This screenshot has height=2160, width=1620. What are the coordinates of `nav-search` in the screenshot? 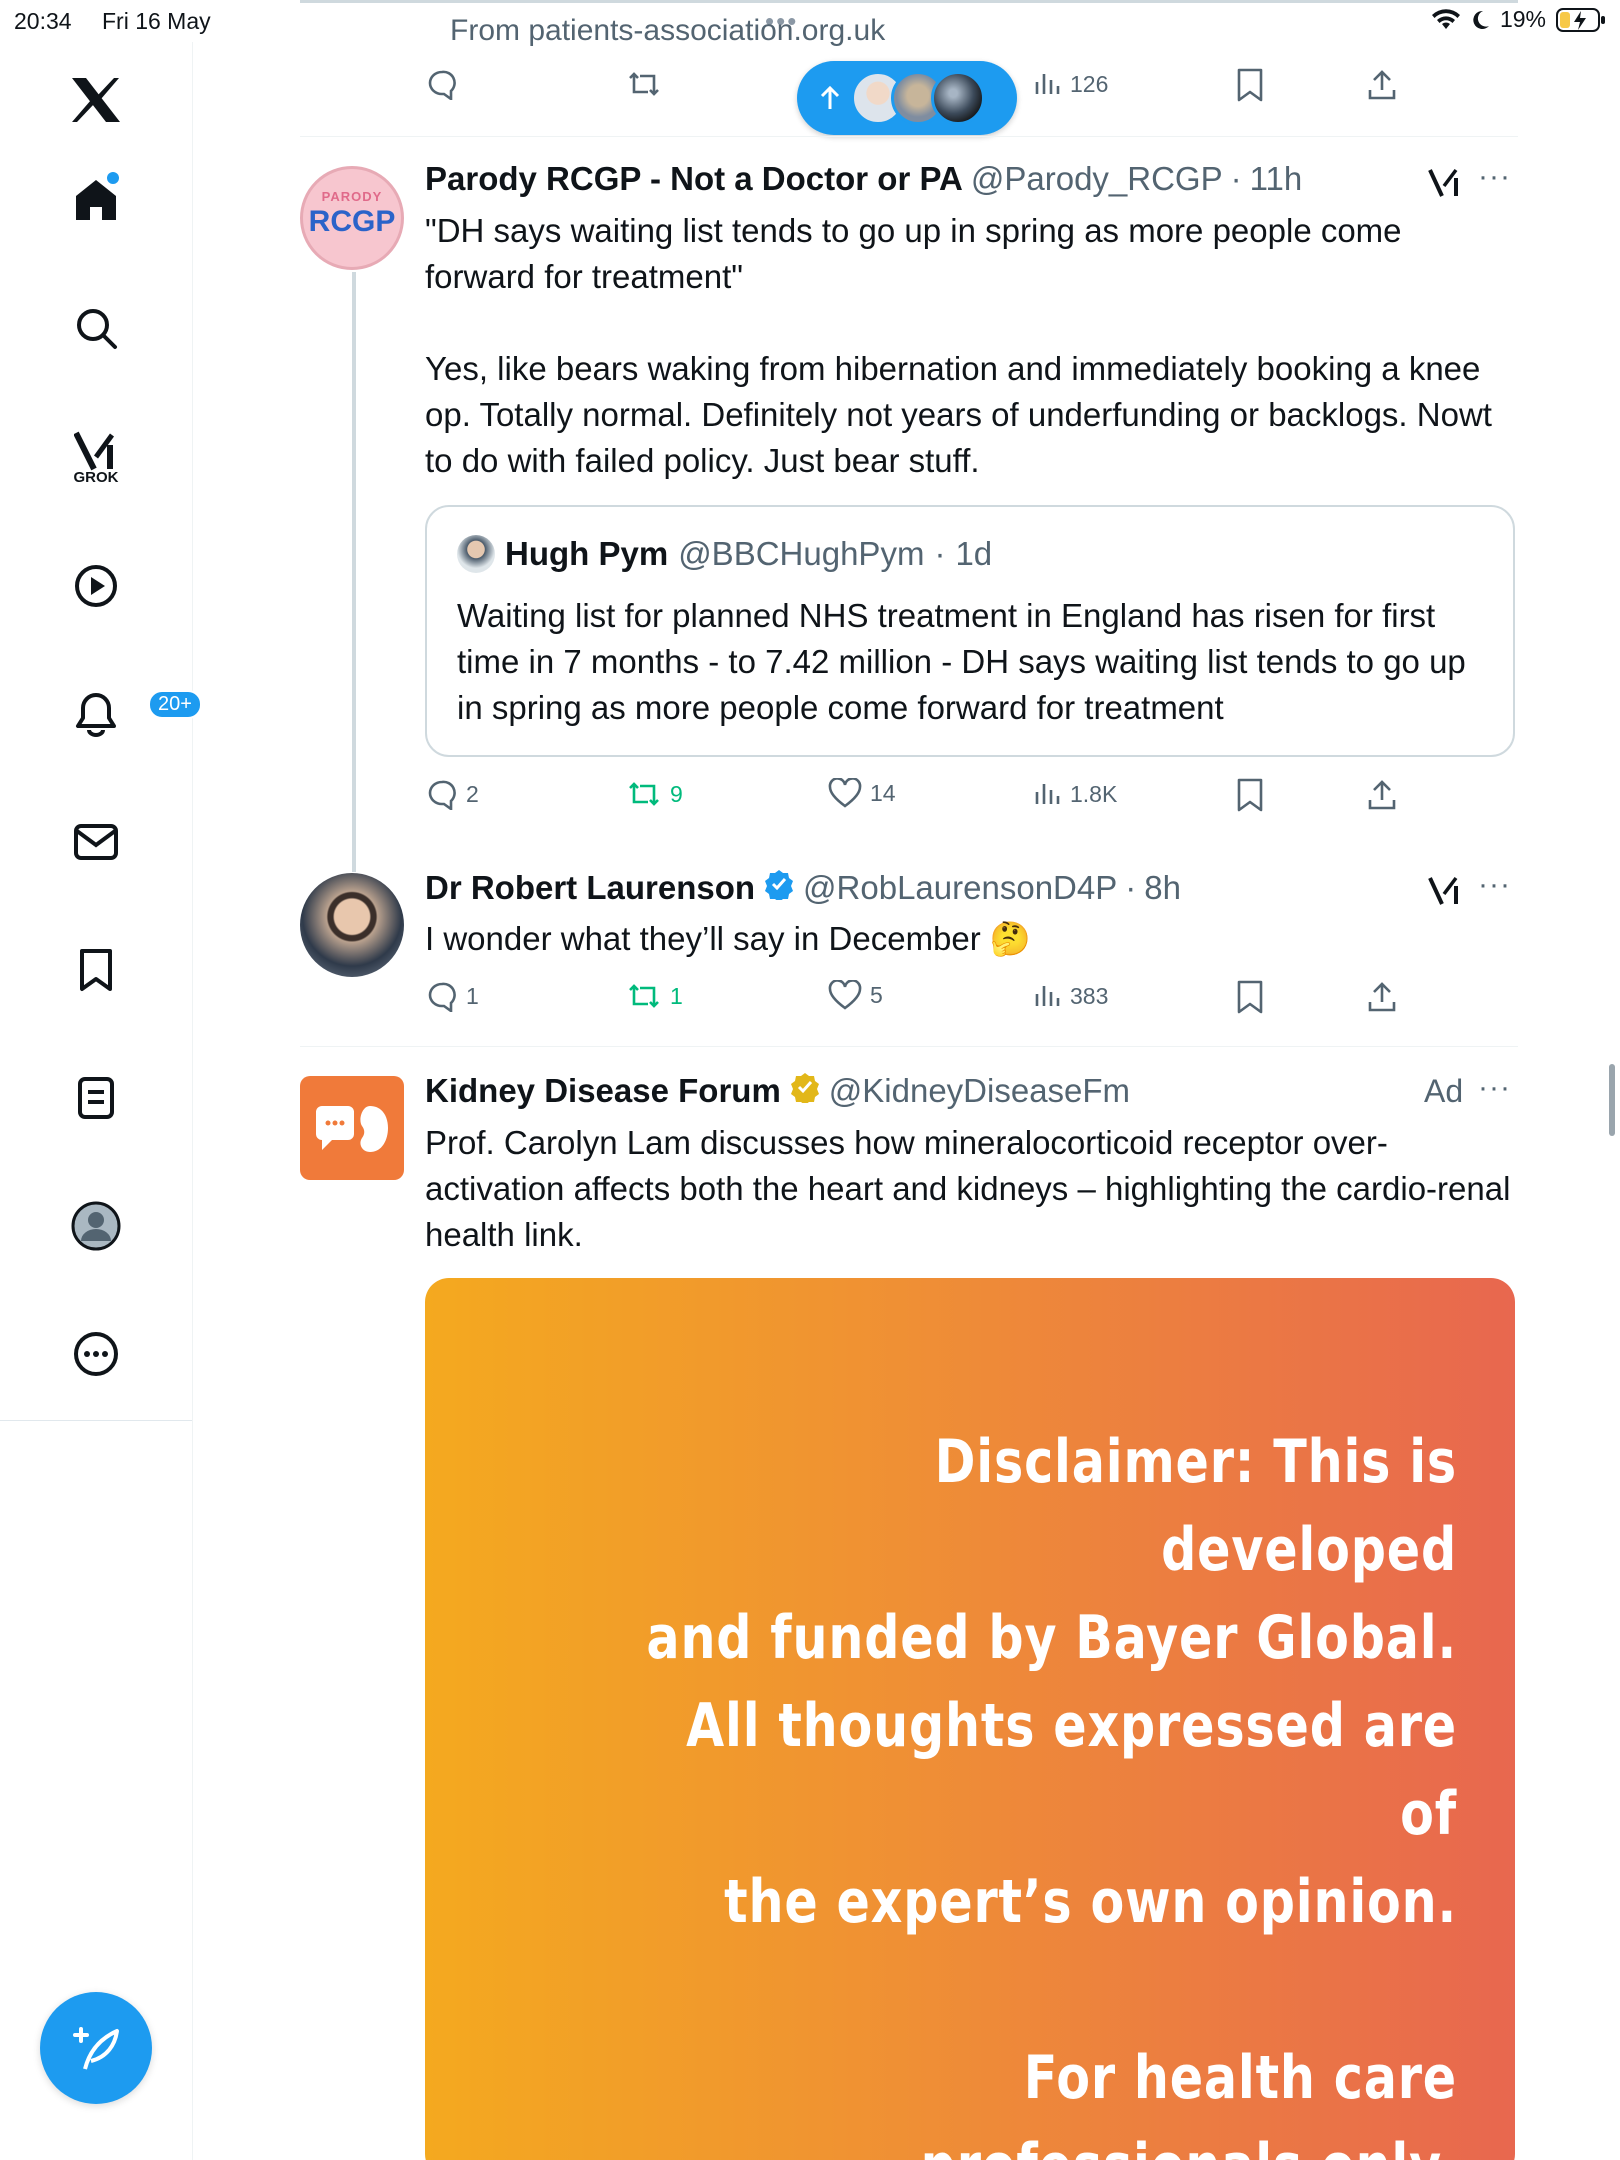 It's located at (96, 328).